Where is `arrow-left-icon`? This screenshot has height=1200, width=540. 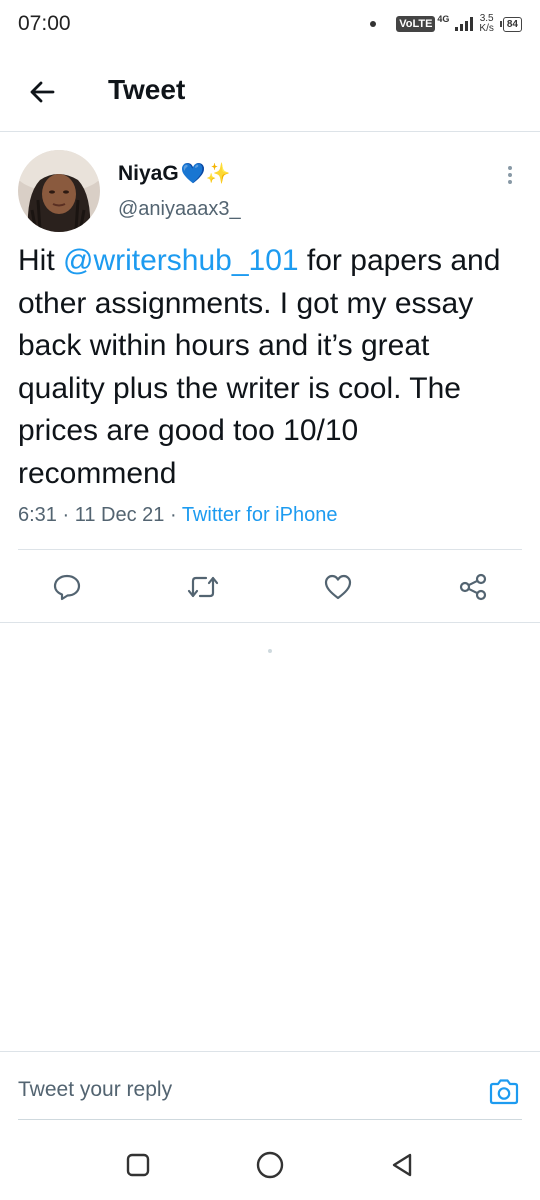 arrow-left-icon is located at coordinates (42, 92).